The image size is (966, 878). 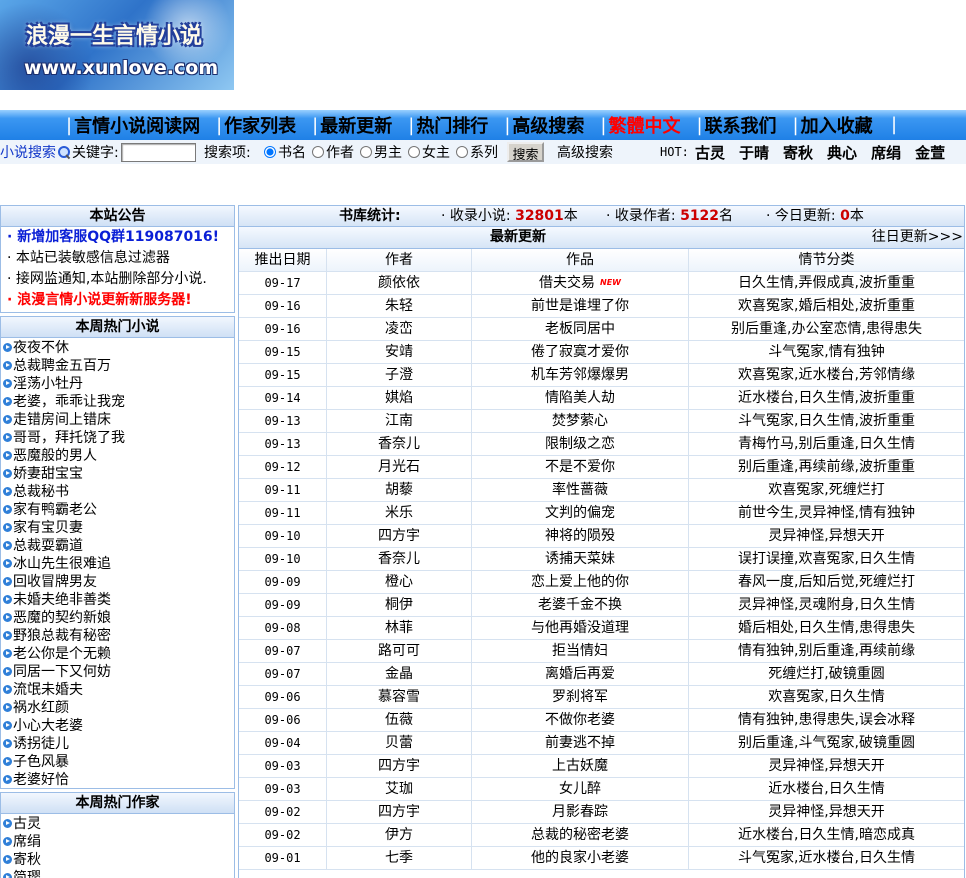 I want to click on update-title: 前妻逃不掉, so click(x=580, y=743).